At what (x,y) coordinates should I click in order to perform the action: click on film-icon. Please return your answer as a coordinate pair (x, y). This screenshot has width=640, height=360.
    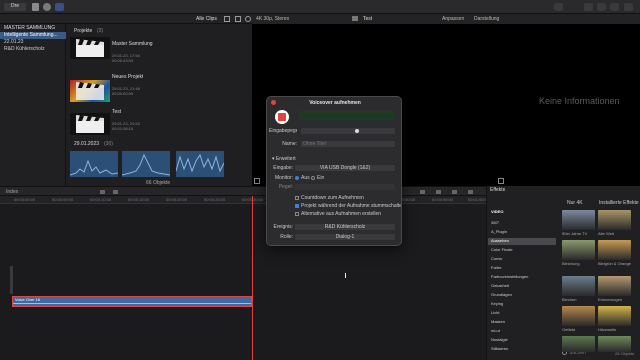
    Looking at the image, I should click on (355, 18).